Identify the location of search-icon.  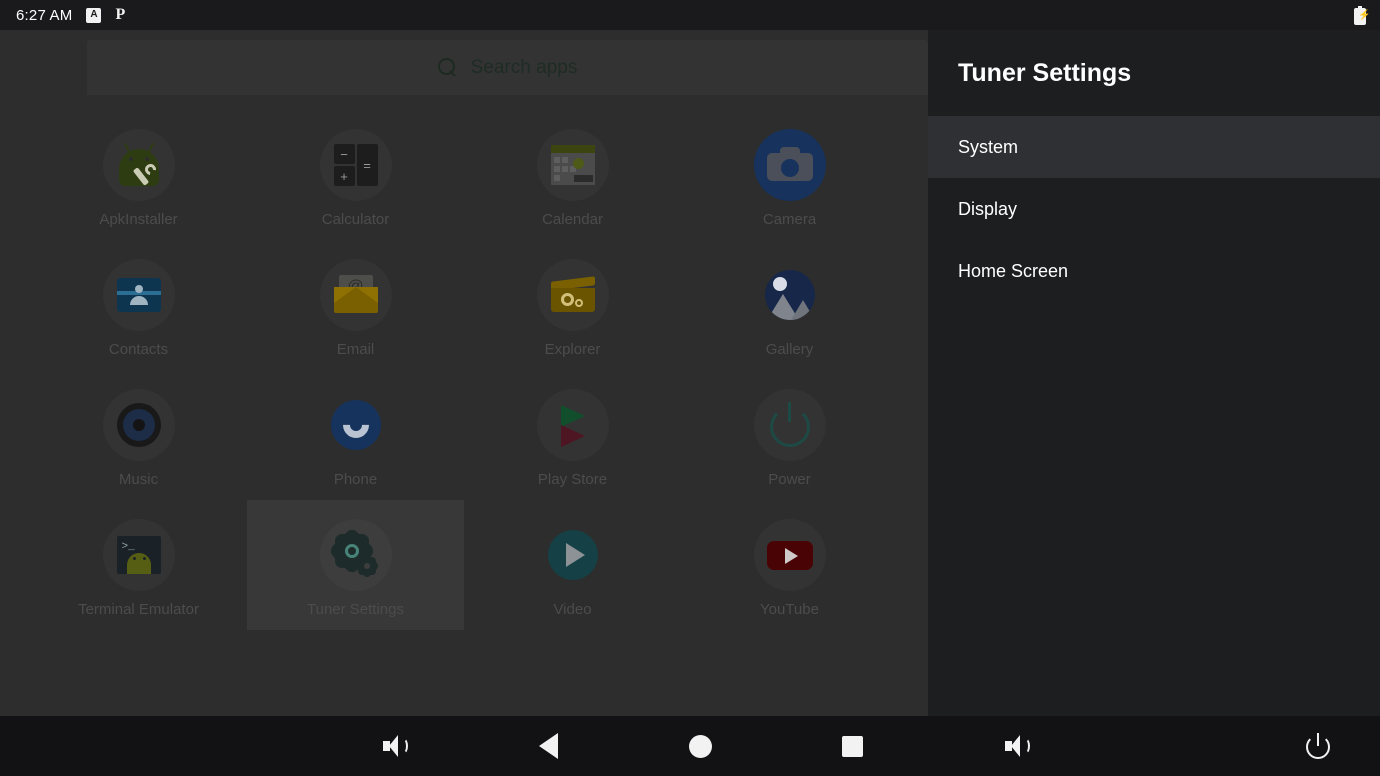
(447, 67).